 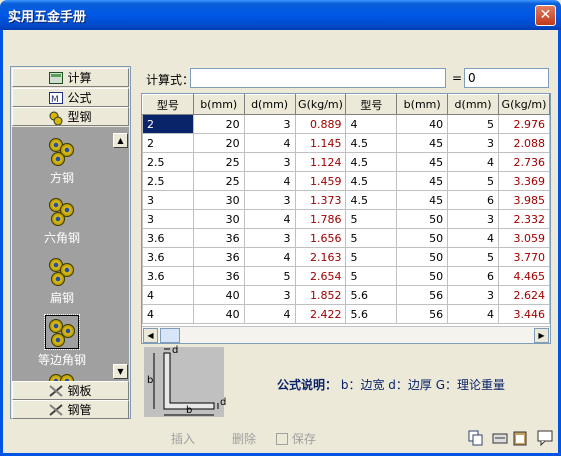 I want to click on insert-button: 插入, so click(x=183, y=438).